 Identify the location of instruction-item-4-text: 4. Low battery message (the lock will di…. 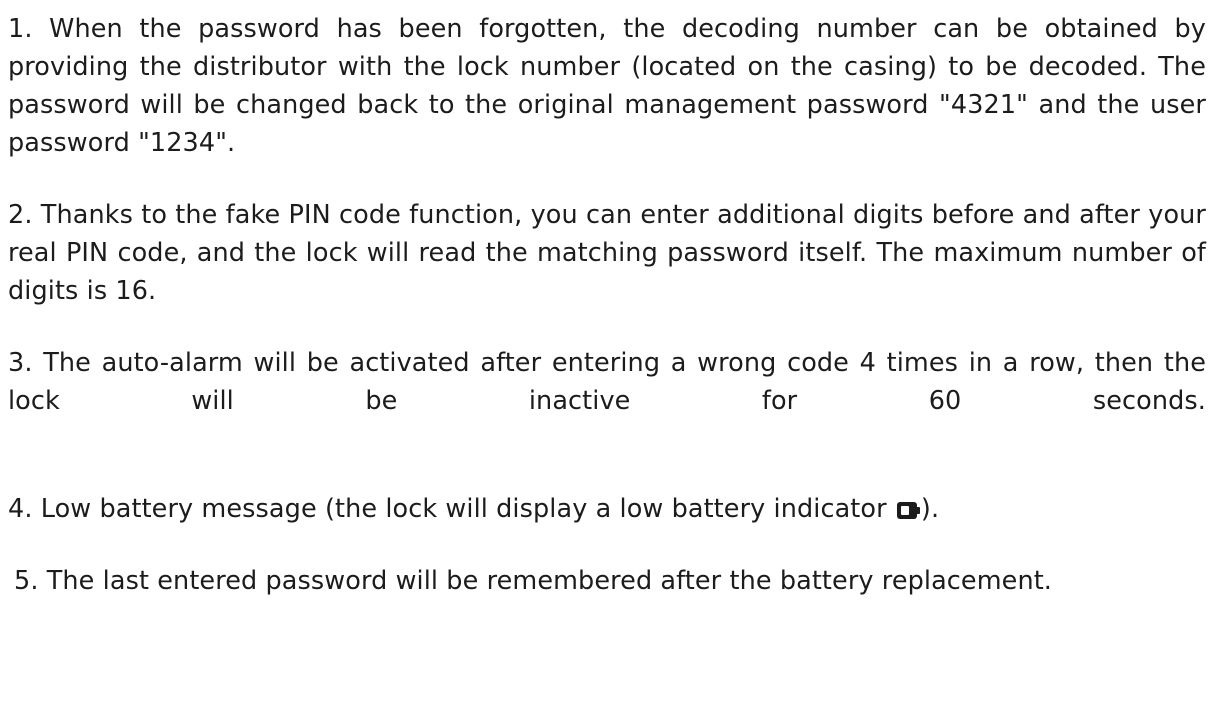
(447, 509).